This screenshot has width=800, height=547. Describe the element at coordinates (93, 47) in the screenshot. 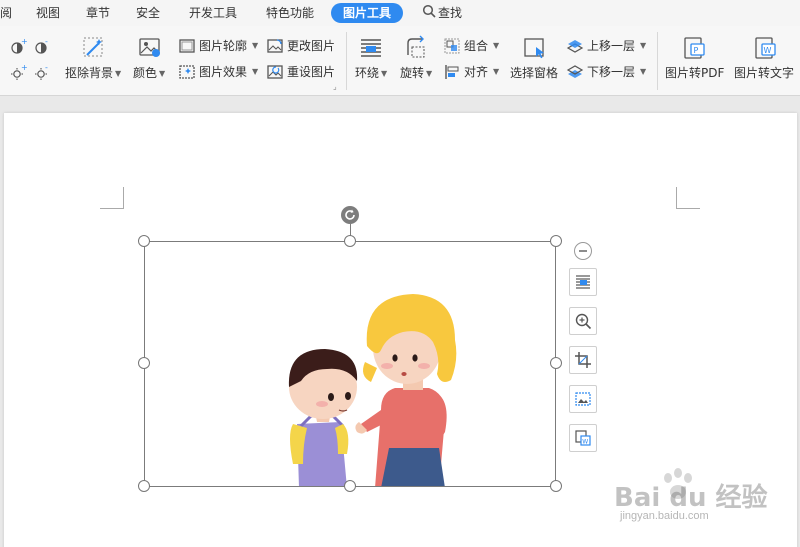

I see `magic-wand-icon` at that location.